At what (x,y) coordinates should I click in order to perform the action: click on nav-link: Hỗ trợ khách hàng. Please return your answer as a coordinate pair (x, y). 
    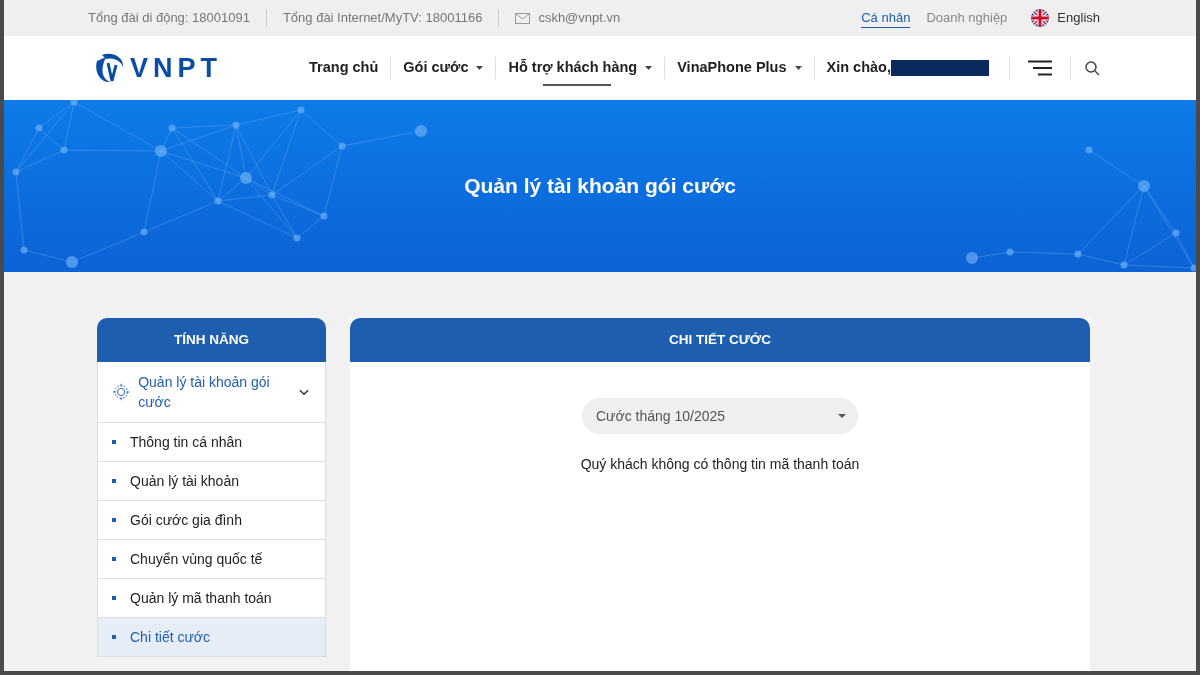
    Looking at the image, I should click on (580, 68).